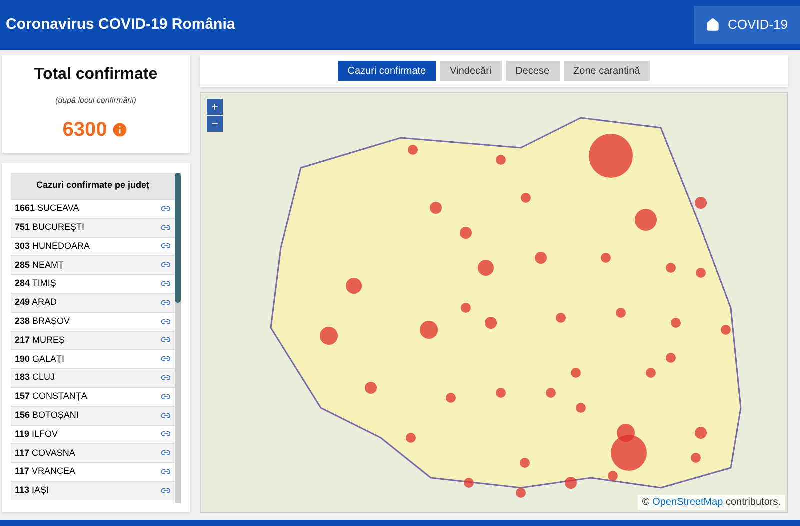 Image resolution: width=800 pixels, height=526 pixels. Describe the element at coordinates (93, 490) in the screenshot. I see `county-row: 113 IAȘI` at that location.